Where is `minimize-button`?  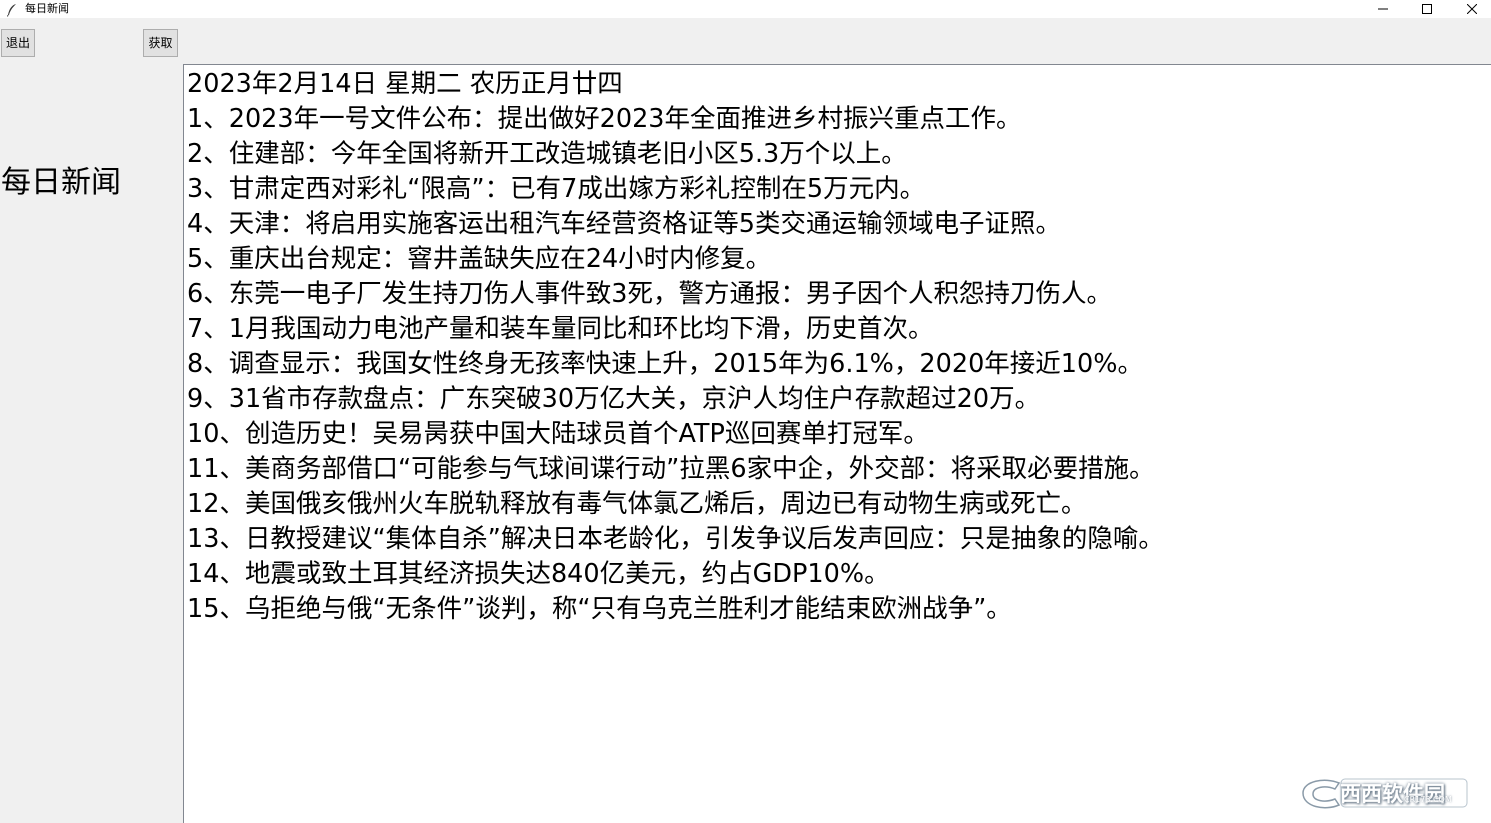
minimize-button is located at coordinates (1383, 9).